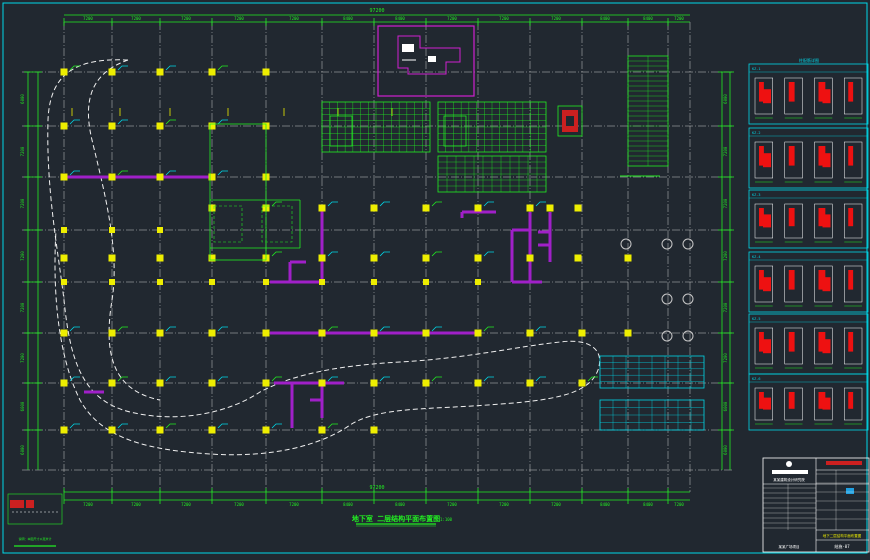  What do you see at coordinates (17, 504) in the screenshot?
I see `legend-red-block` at bounding box center [17, 504].